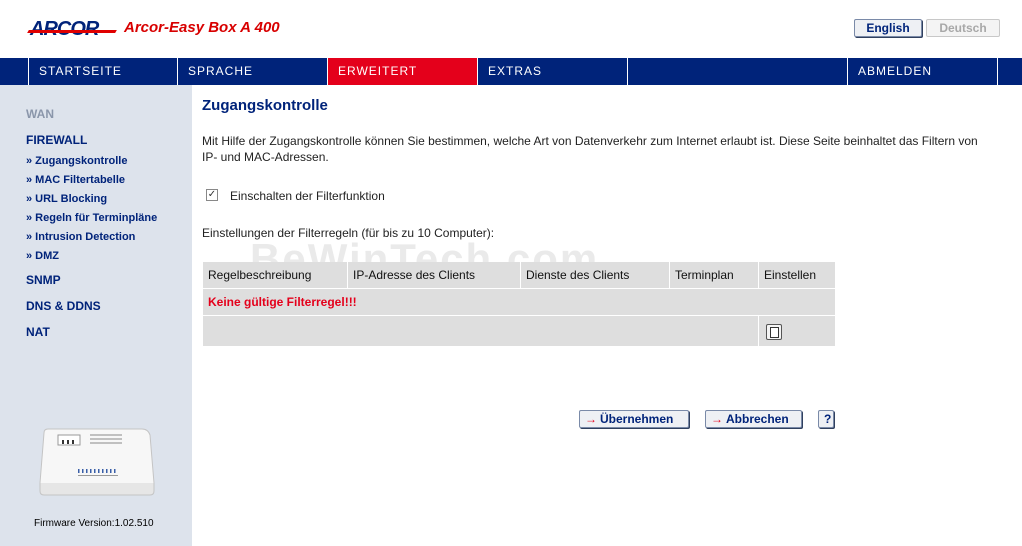 Image resolution: width=1022 pixels, height=546 pixels. Describe the element at coordinates (552, 71) in the screenshot. I see `nav-extras: EXTRAS` at that location.